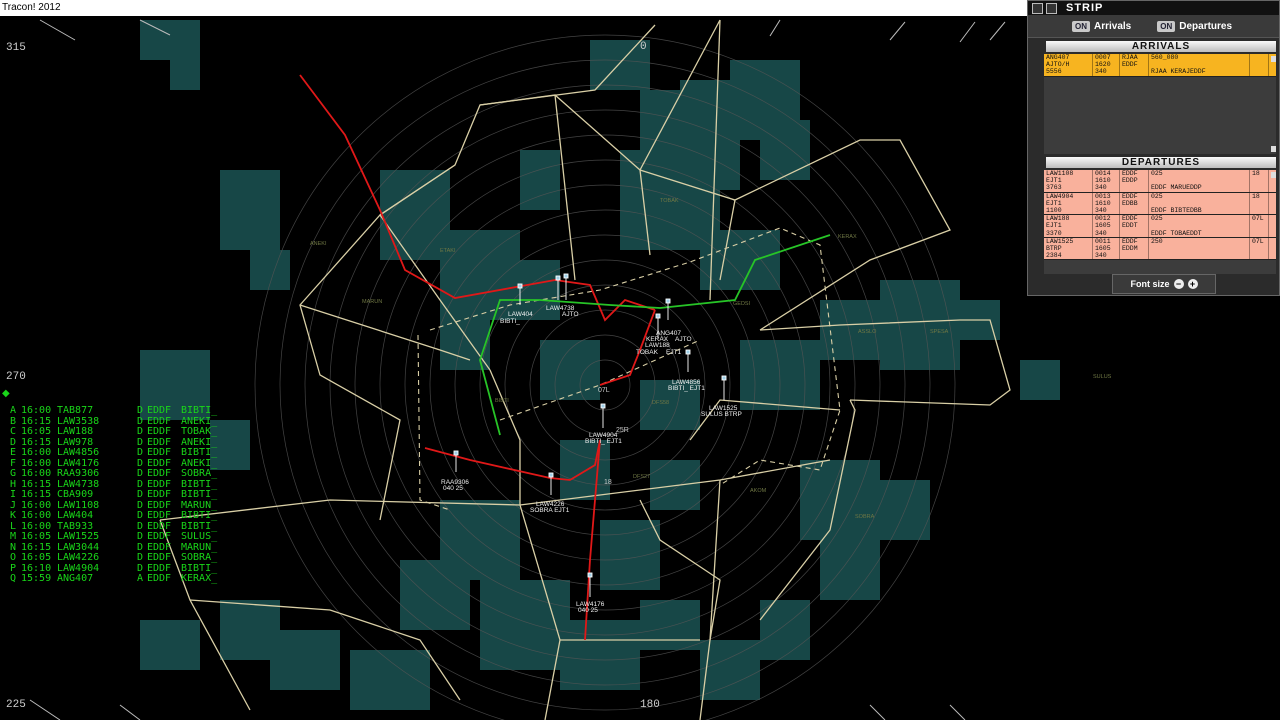 Image resolution: width=1280 pixels, height=720 pixels. Describe the element at coordinates (1150, 284) in the screenshot. I see `font-size-label: Font size` at that location.